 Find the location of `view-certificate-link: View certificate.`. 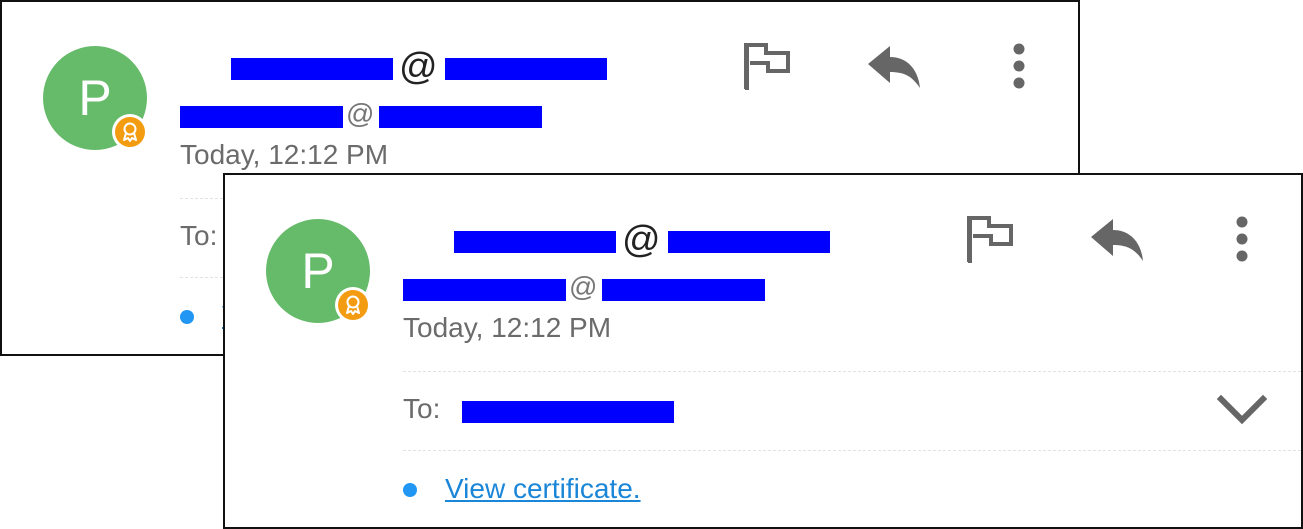

view-certificate-link: View certificate. is located at coordinates (543, 489).